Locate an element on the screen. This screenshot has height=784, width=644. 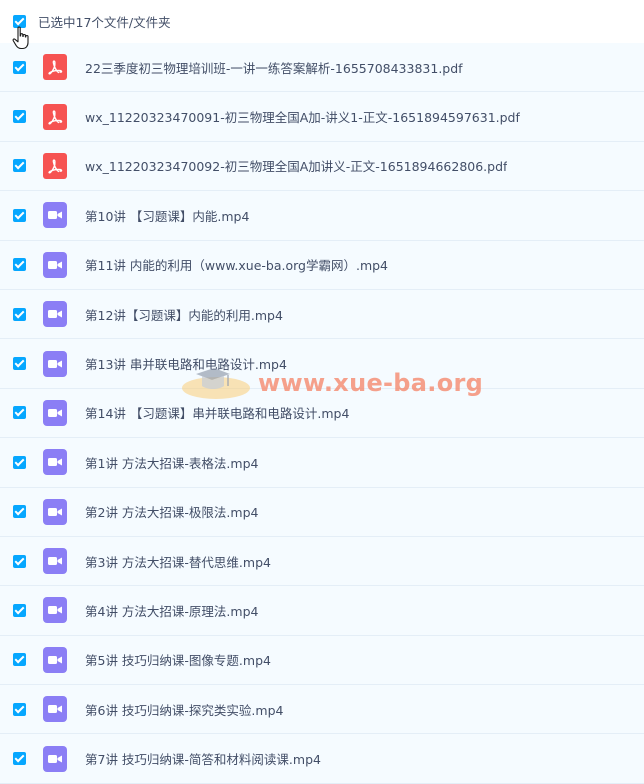
file-name: 第13讲 串并联电路和电路设计.mp4 is located at coordinates (186, 363).